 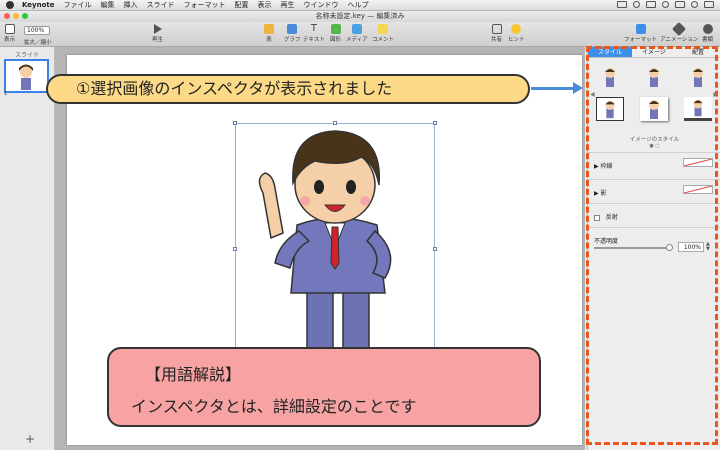 I want to click on menu-play: 再生, so click(x=288, y=5).